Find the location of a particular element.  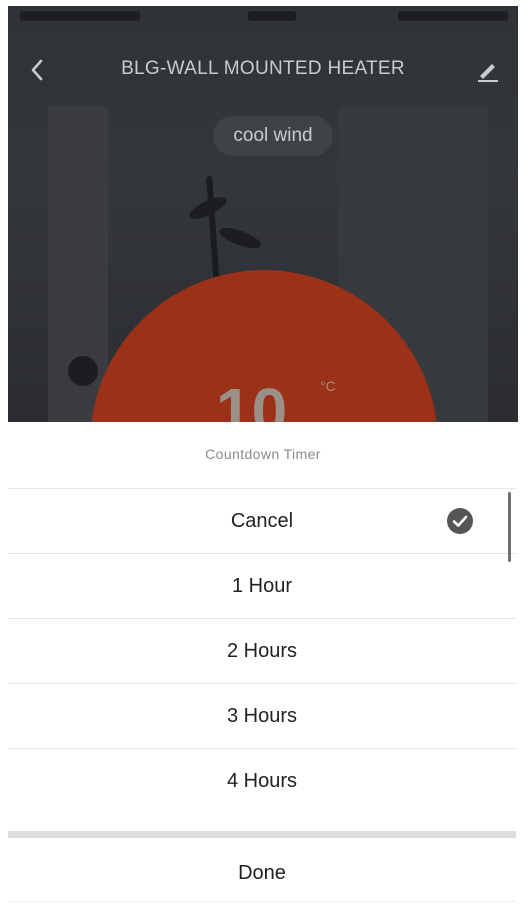

timer-option-label: Cancel is located at coordinates (262, 520).